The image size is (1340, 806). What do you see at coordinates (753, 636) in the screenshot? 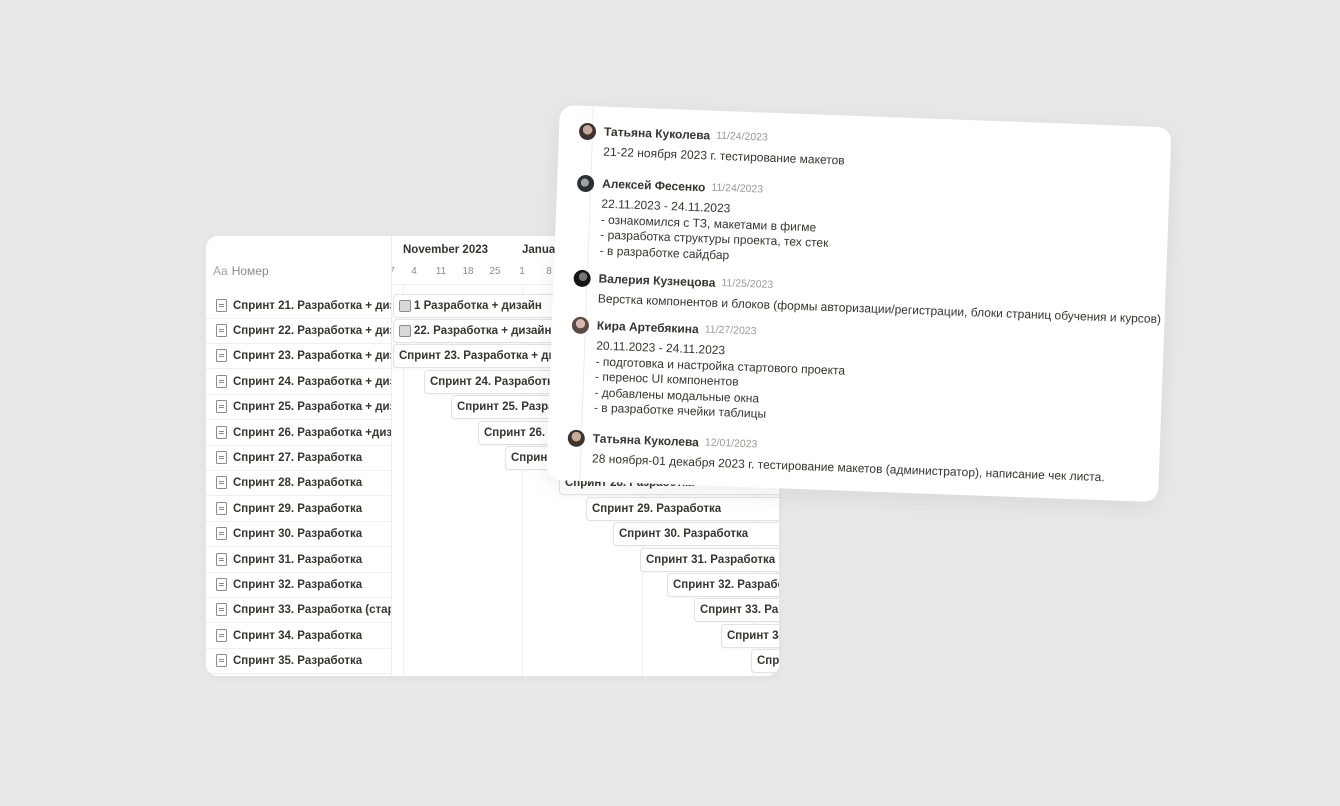
I see `bar-label: Спринт 34. Разработка` at bounding box center [753, 636].